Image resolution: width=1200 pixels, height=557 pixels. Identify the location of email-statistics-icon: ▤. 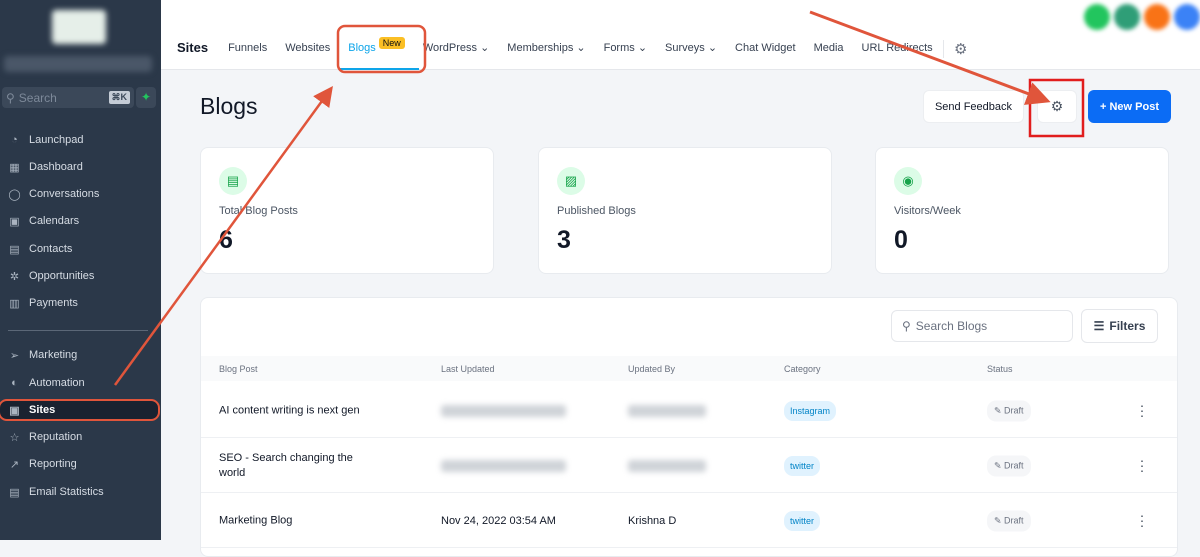
(14, 492).